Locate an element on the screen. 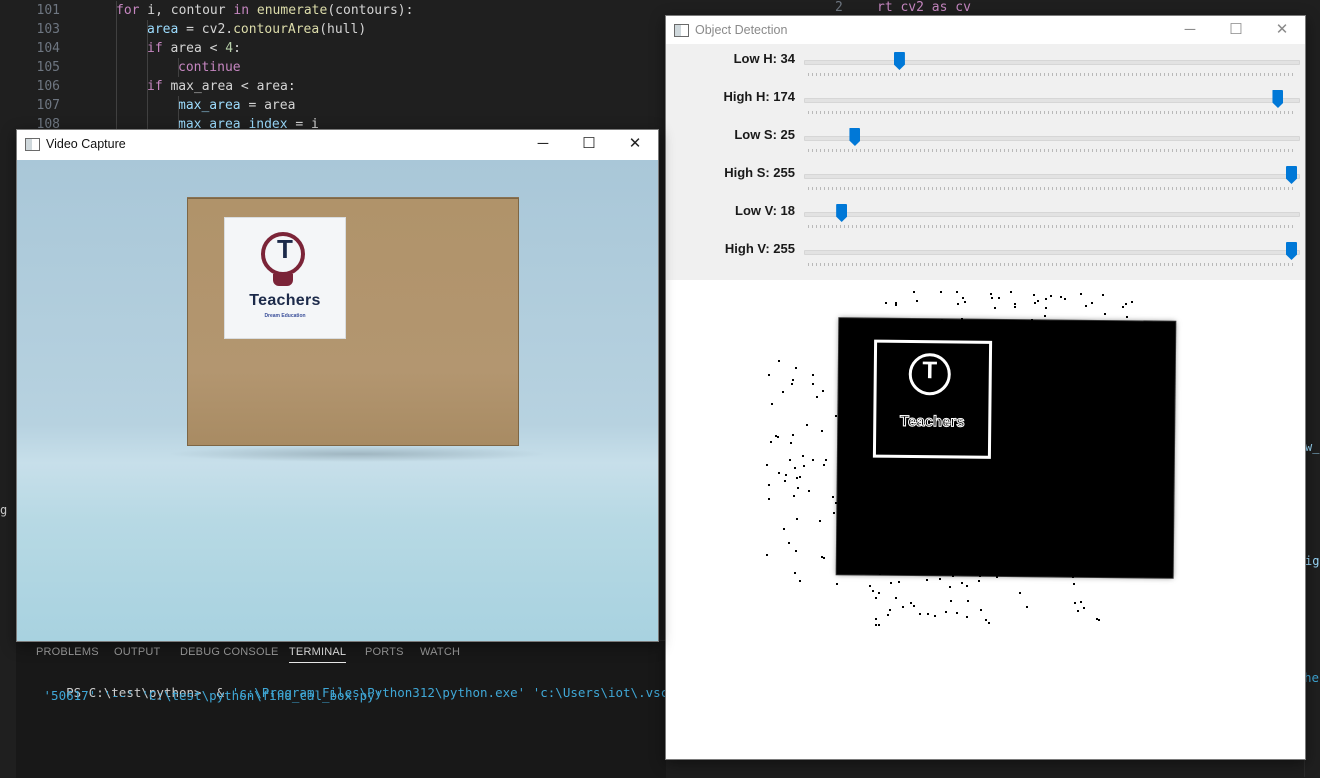 Image resolution: width=1320 pixels, height=778 pixels. window-title: Video Capture is located at coordinates (86, 144).